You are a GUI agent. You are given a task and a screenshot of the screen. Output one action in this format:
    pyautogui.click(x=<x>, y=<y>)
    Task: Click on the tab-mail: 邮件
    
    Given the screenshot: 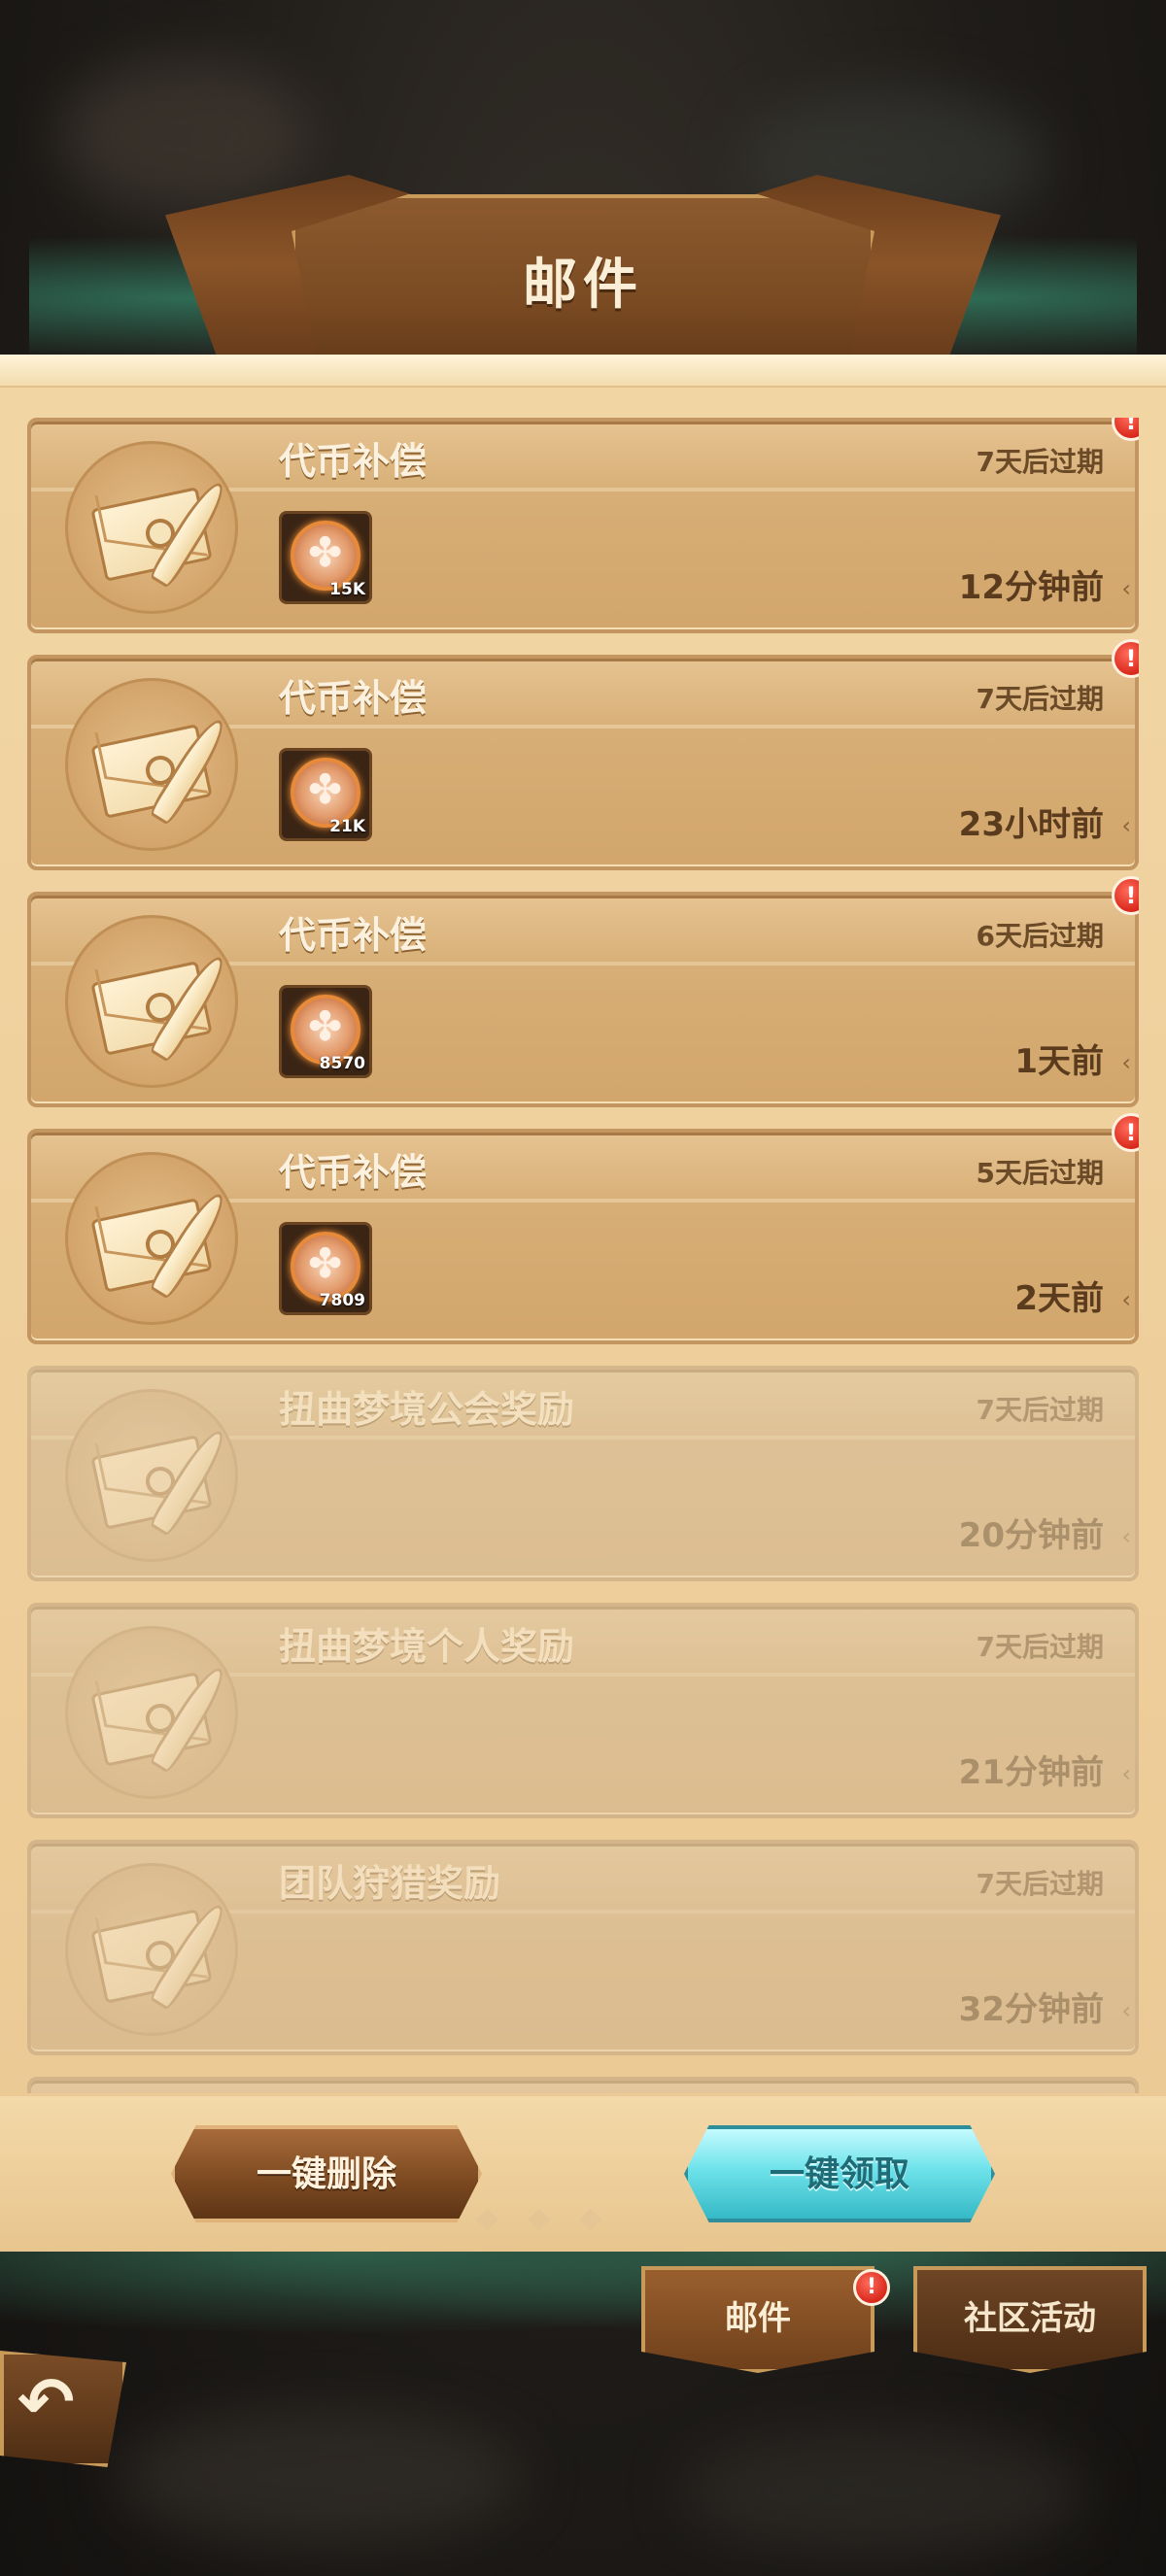 What is the action you would take?
    pyautogui.click(x=757, y=2319)
    